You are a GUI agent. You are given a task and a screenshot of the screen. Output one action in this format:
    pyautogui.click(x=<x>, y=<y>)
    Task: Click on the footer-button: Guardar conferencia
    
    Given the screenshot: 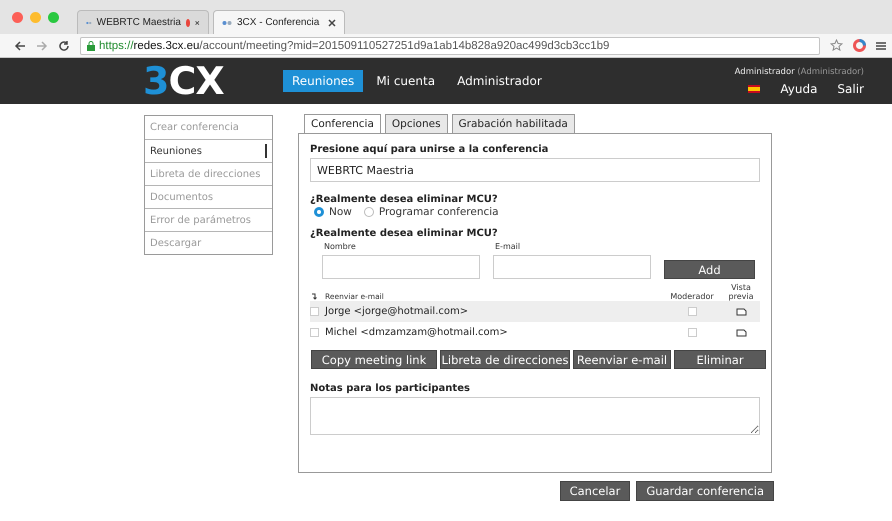 What is the action you would take?
    pyautogui.click(x=705, y=491)
    